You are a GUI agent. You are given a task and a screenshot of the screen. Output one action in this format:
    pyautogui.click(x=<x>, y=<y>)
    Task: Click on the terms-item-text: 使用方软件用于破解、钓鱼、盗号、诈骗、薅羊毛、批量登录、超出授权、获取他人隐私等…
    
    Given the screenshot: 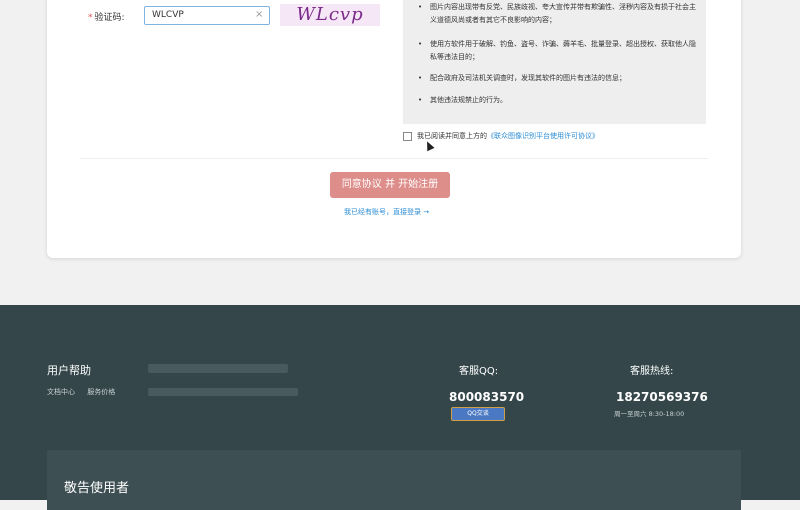 What is the action you would take?
    pyautogui.click(x=563, y=50)
    